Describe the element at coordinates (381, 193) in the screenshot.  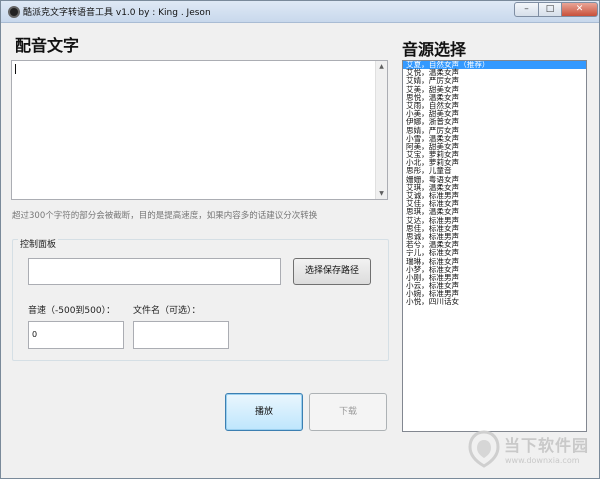
I see `scroll-down-arrow-icon: ▼` at that location.